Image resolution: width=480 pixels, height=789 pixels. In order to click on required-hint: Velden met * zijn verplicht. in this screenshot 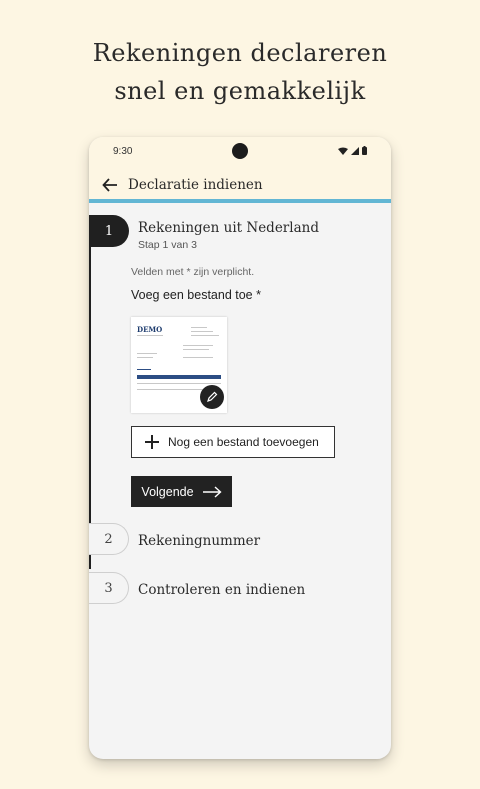, I will do `click(193, 272)`.